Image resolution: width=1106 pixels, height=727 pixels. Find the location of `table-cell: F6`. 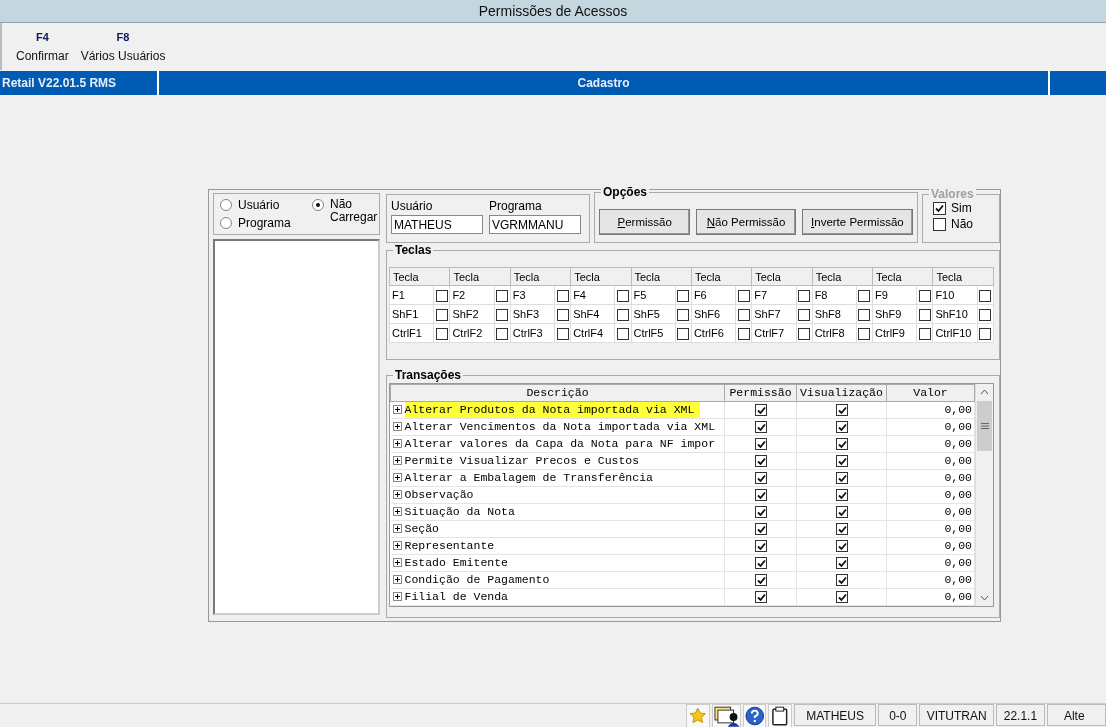

table-cell: F6 is located at coordinates (713, 295).